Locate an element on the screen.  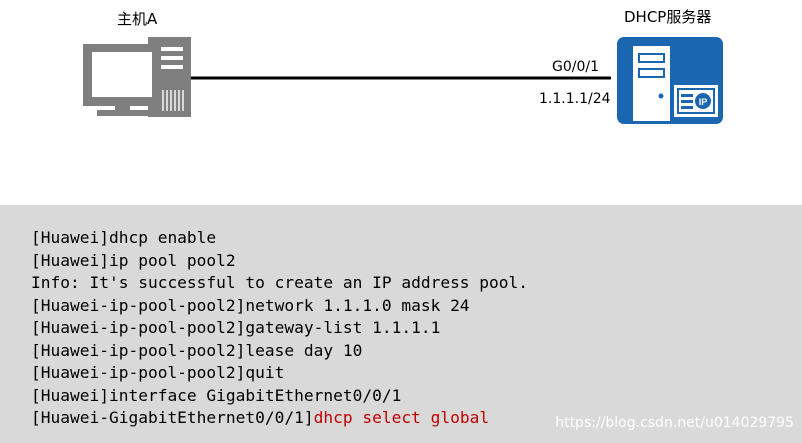
cli-line: [Huawei-ip-pool-pool2]quit is located at coordinates (279, 373).